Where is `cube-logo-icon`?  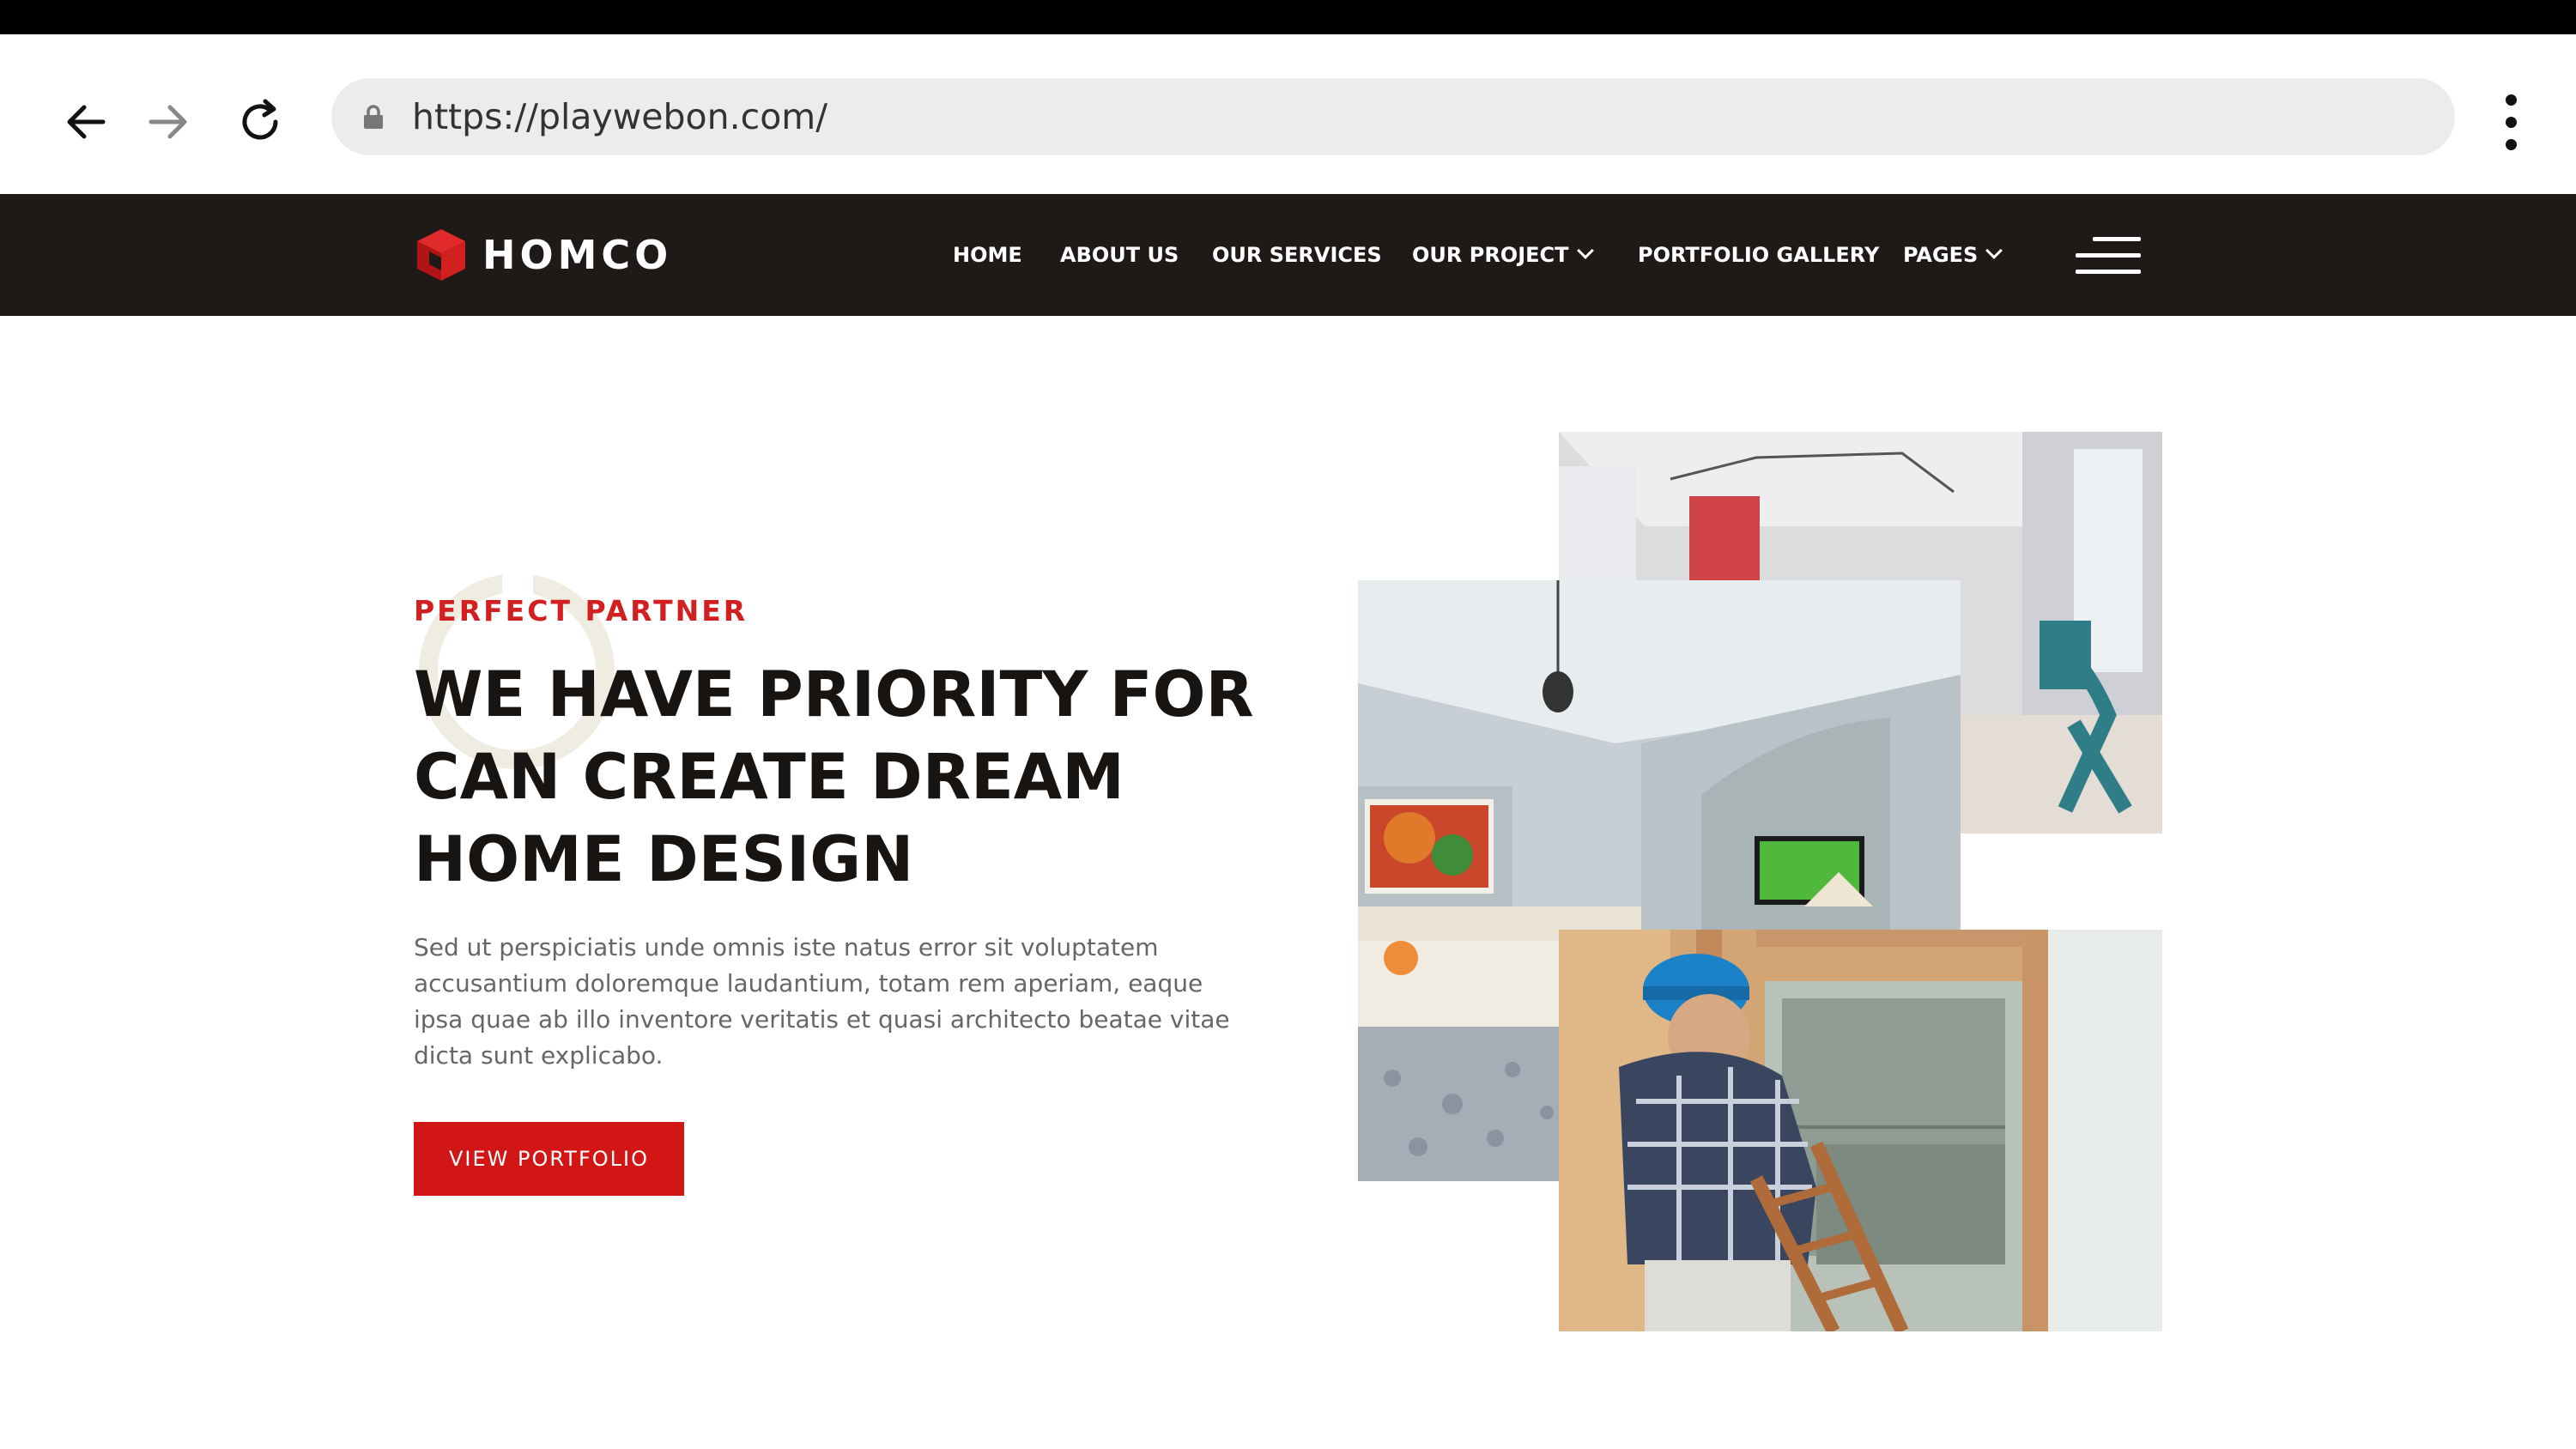
cube-logo-icon is located at coordinates (441, 255).